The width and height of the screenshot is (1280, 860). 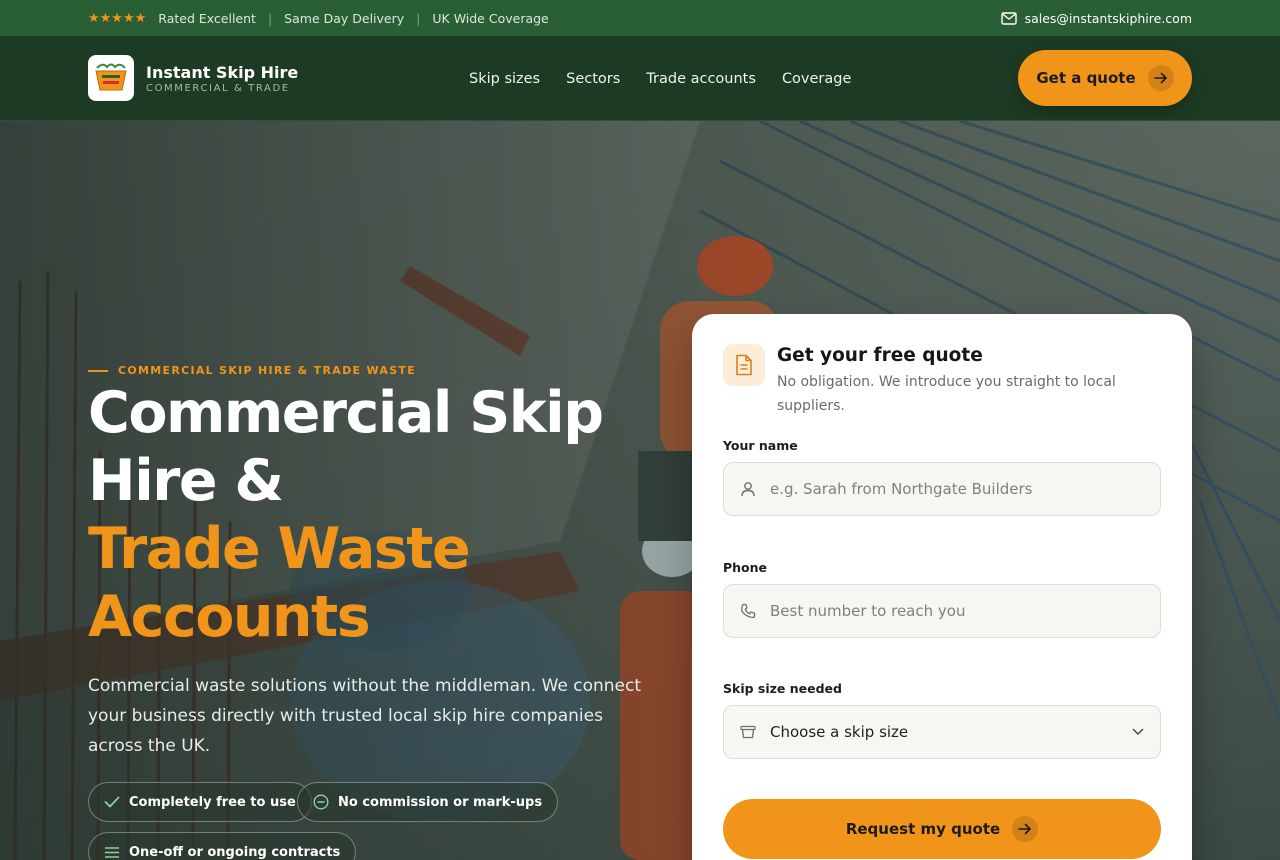 What do you see at coordinates (880, 355) in the screenshot?
I see `form-title: Get your free quote` at bounding box center [880, 355].